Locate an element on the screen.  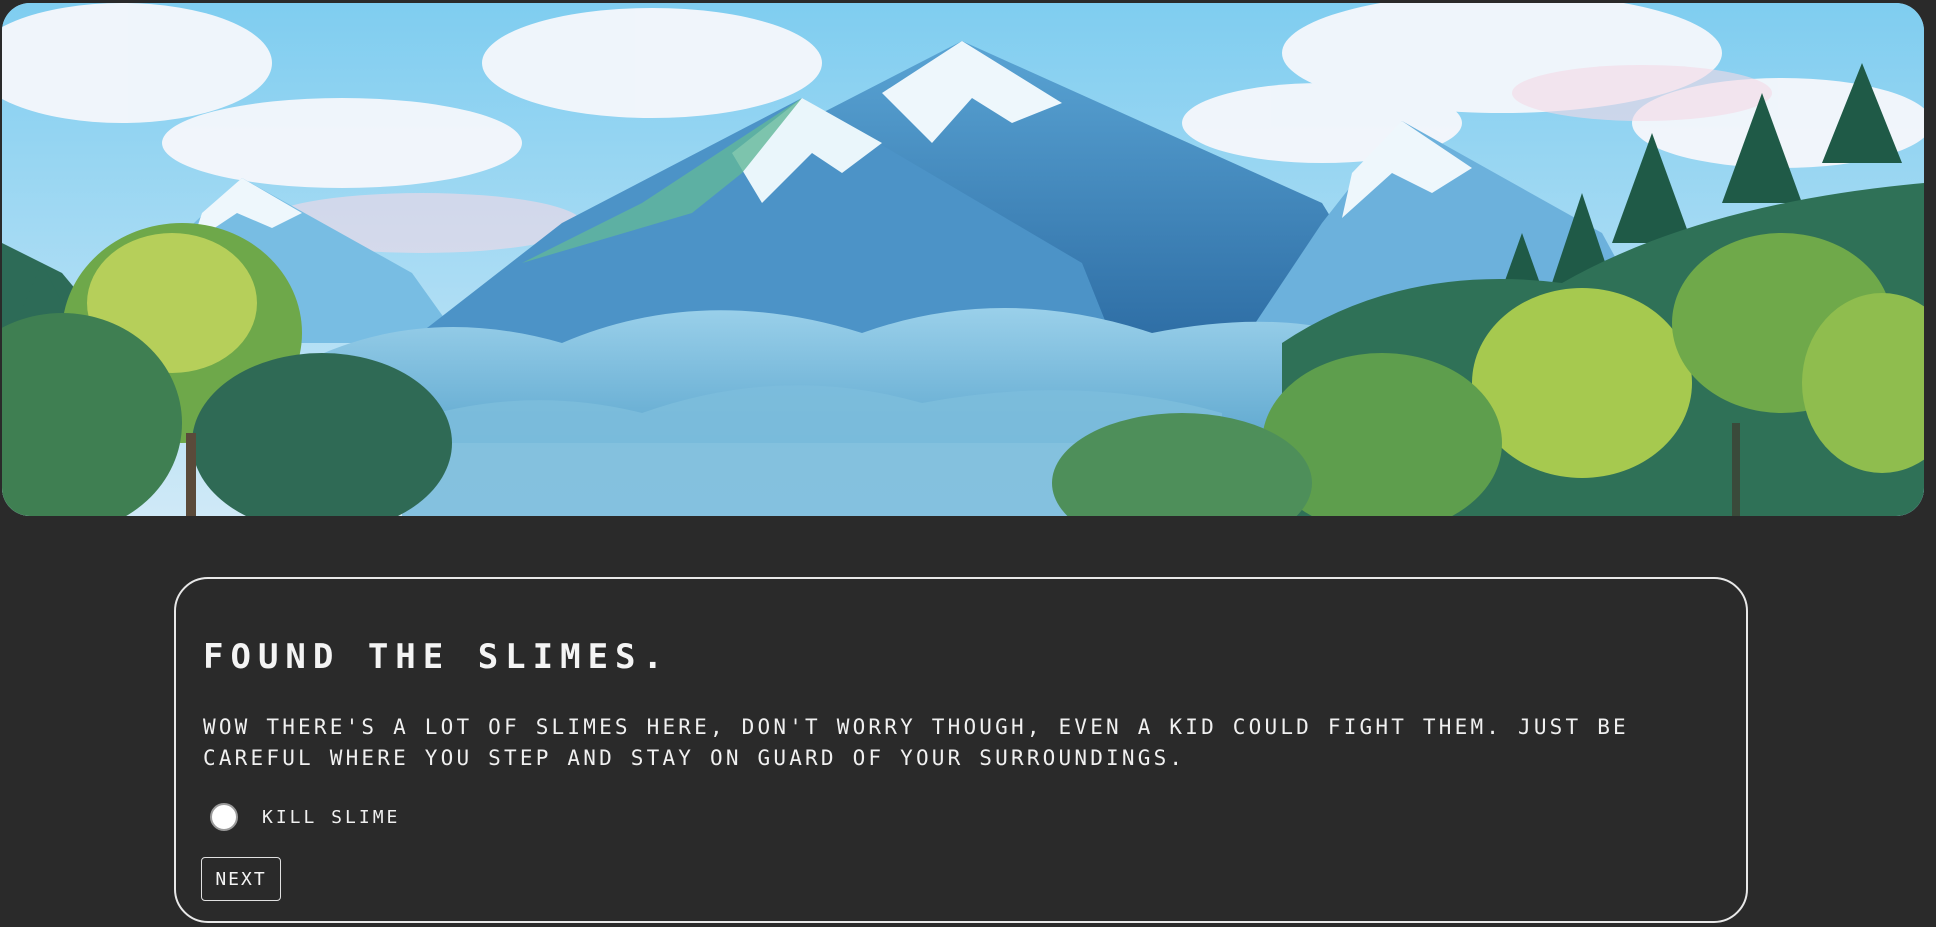
option-kill-slime: KILL SLIME is located at coordinates (305, 817).